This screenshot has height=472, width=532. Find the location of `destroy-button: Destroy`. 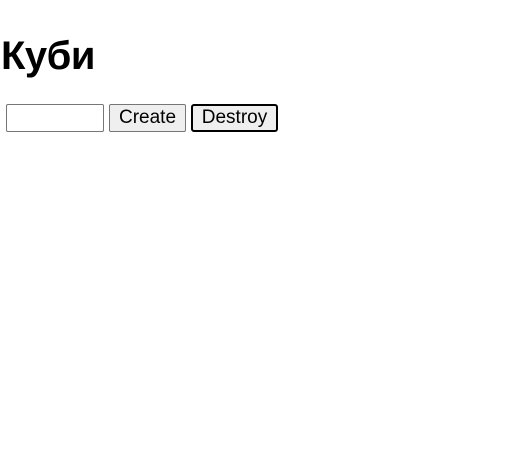

destroy-button: Destroy is located at coordinates (234, 118).